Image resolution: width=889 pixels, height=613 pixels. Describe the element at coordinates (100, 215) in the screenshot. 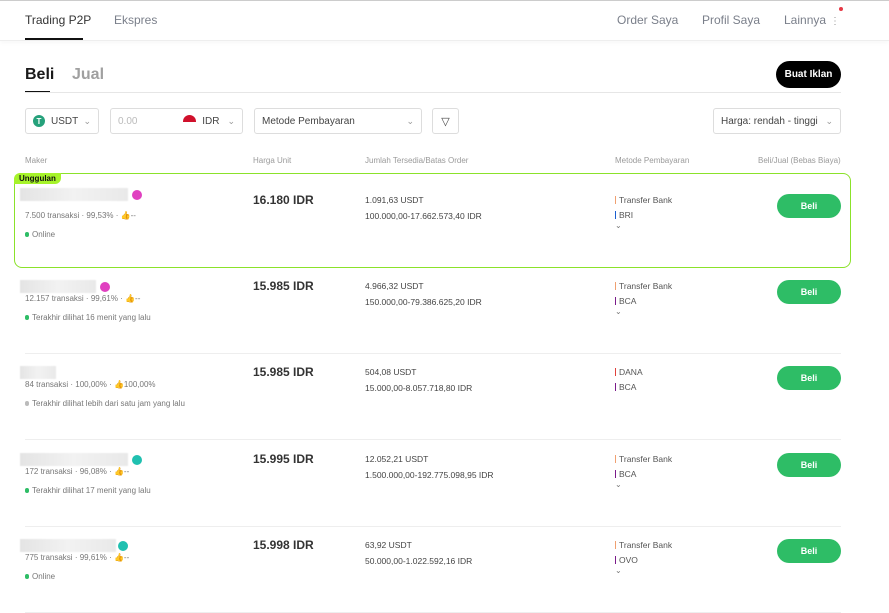

I see `completion-rate: 99,53%` at that location.